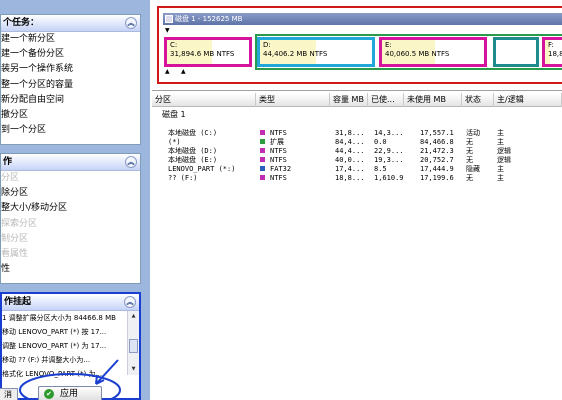 This screenshot has height=400, width=562. Describe the element at coordinates (70, 69) in the screenshot. I see `task-item-install-os: 装另一个操作系统` at that location.